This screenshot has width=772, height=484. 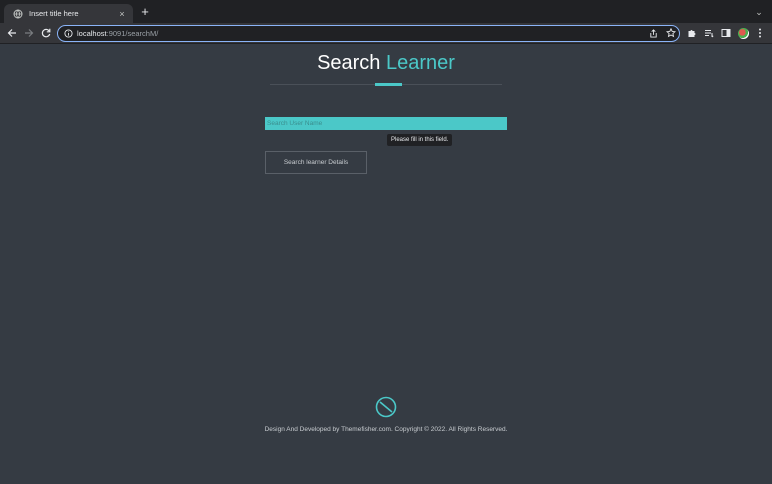 What do you see at coordinates (420, 140) in the screenshot?
I see `validation-tooltip: Please fill in this field.` at bounding box center [420, 140].